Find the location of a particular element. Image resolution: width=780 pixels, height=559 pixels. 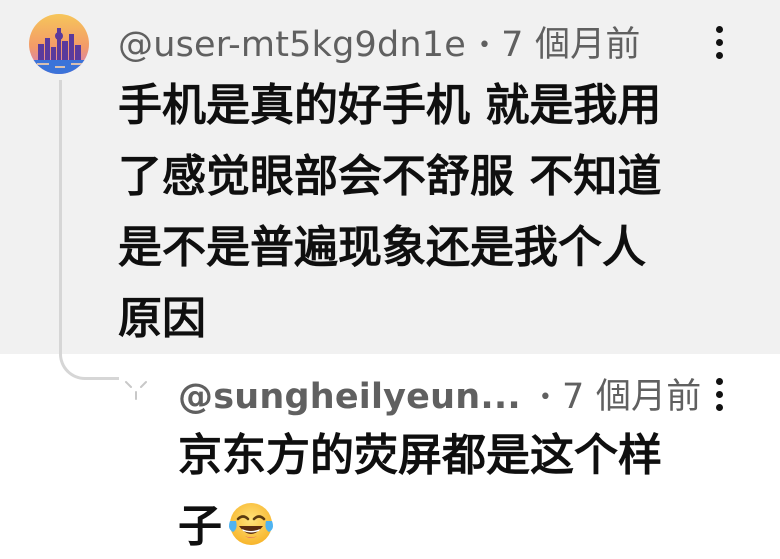

thread-connector-line is located at coordinates (60, 215).